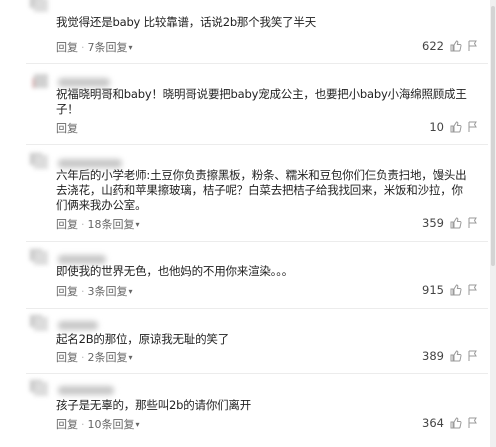  I want to click on like-count: 915, so click(433, 290).